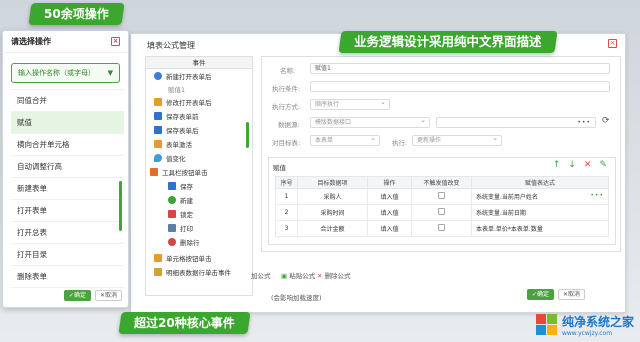 Image resolution: width=640 pixels, height=342 pixels. Describe the element at coordinates (180, 229) in the screenshot. I see `event-toolbar-print: 打印` at that location.